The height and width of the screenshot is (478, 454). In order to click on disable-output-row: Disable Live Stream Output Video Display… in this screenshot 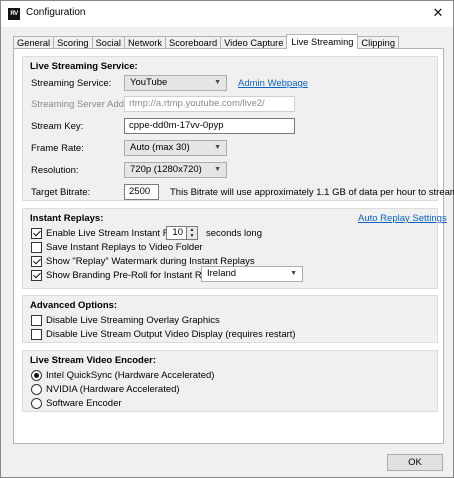, I will do `click(163, 334)`.